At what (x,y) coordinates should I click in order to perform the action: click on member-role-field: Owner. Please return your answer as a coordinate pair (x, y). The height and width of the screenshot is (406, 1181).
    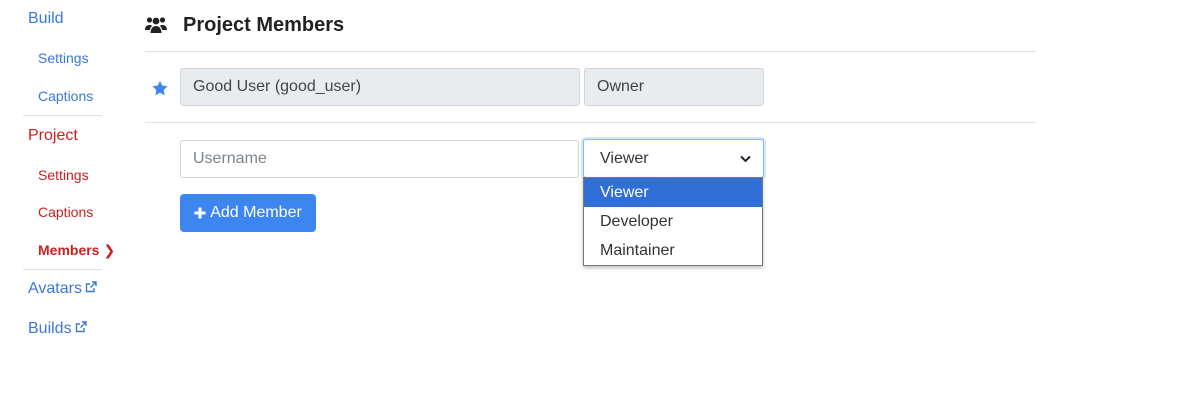
    Looking at the image, I should click on (674, 87).